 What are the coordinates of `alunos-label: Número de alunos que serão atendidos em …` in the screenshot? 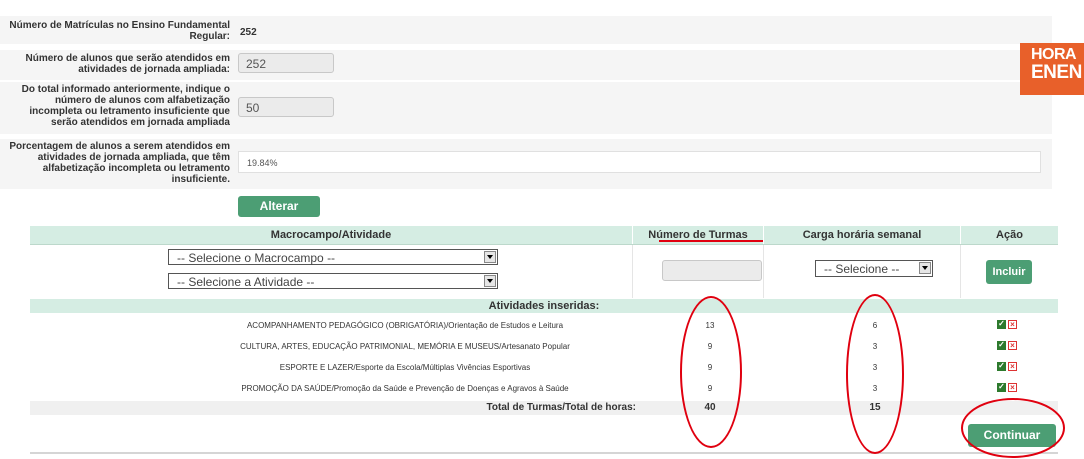 It's located at (128, 64).